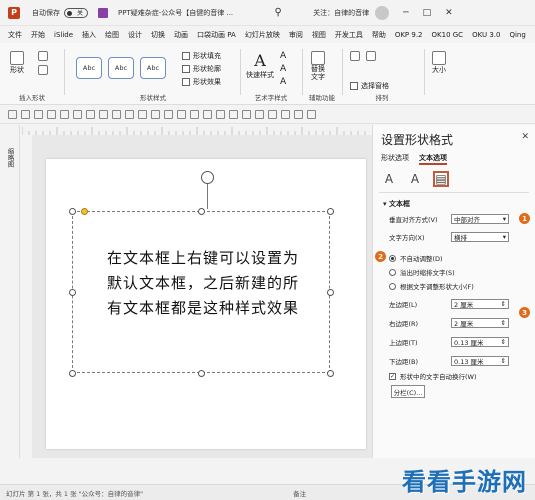 The image size is (535, 500). What do you see at coordinates (298, 114) in the screenshot?
I see `crop-icon` at bounding box center [298, 114].